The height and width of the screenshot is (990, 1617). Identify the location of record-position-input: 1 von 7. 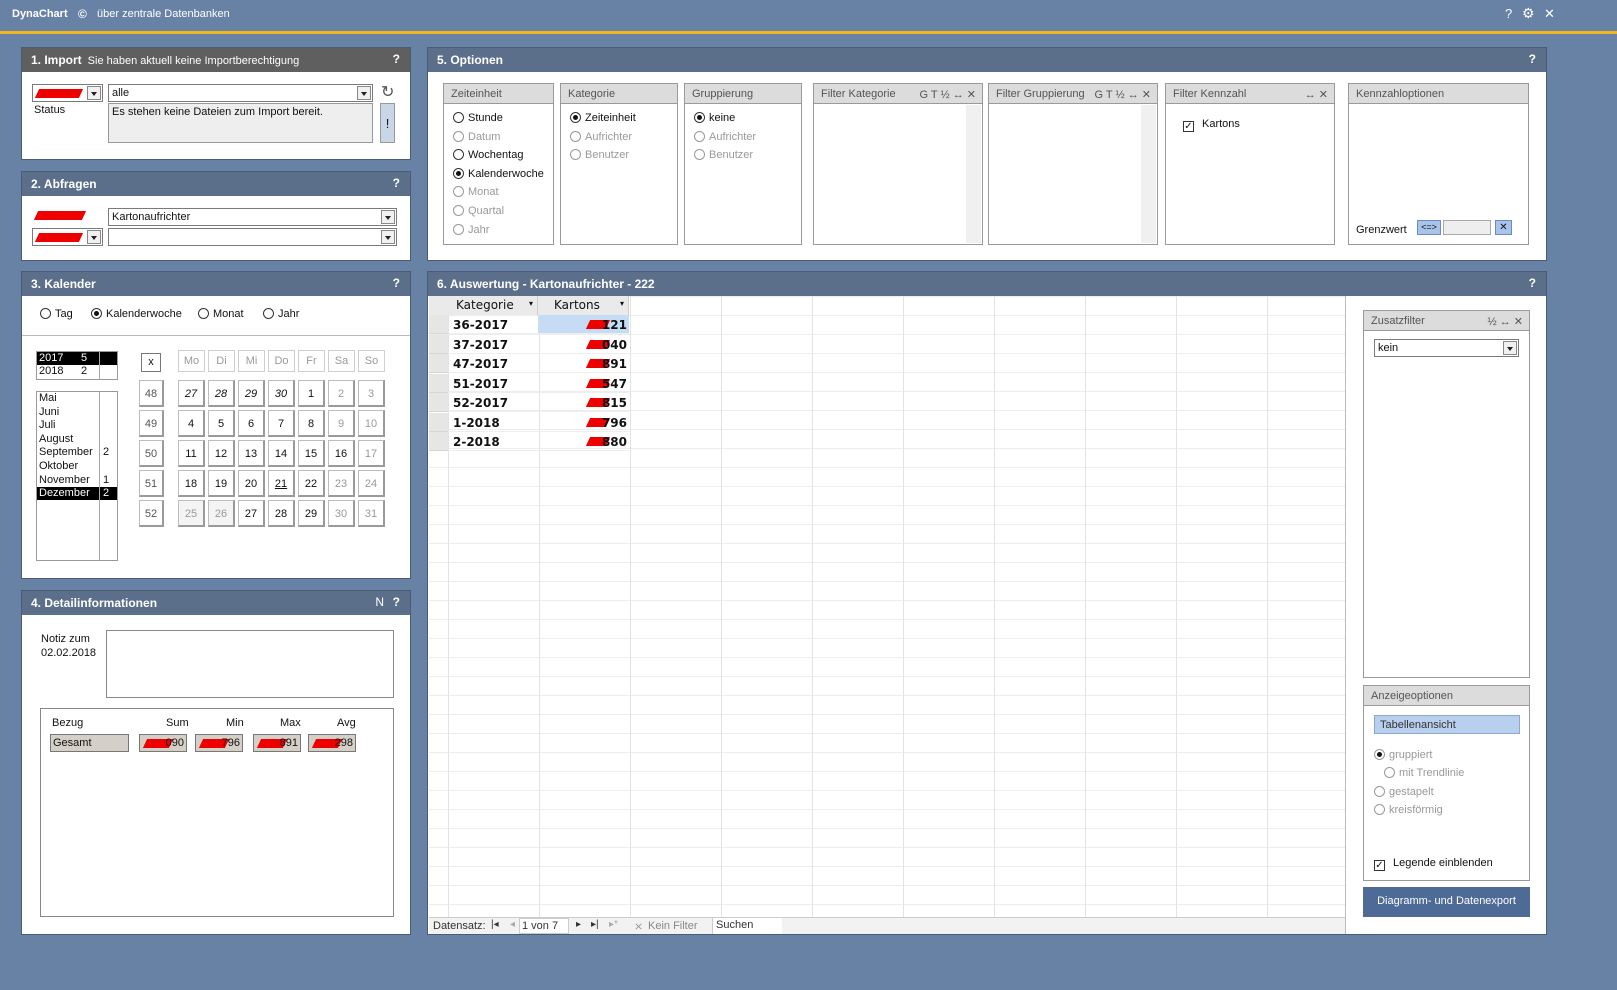
(544, 926).